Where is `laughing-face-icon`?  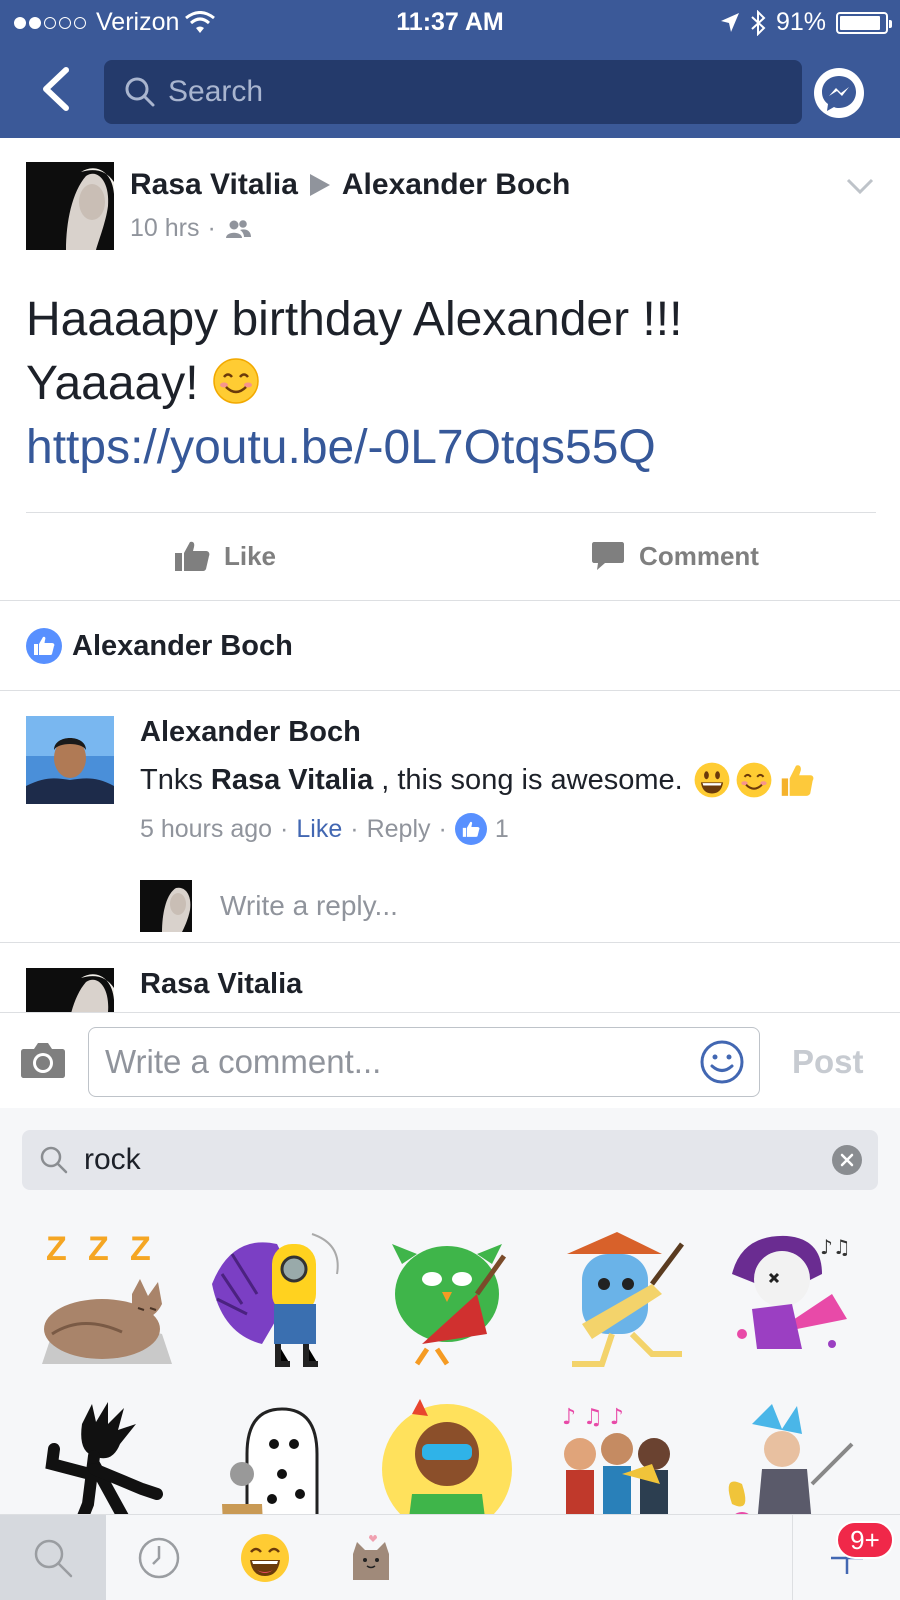
laughing-face-icon is located at coordinates (265, 1558).